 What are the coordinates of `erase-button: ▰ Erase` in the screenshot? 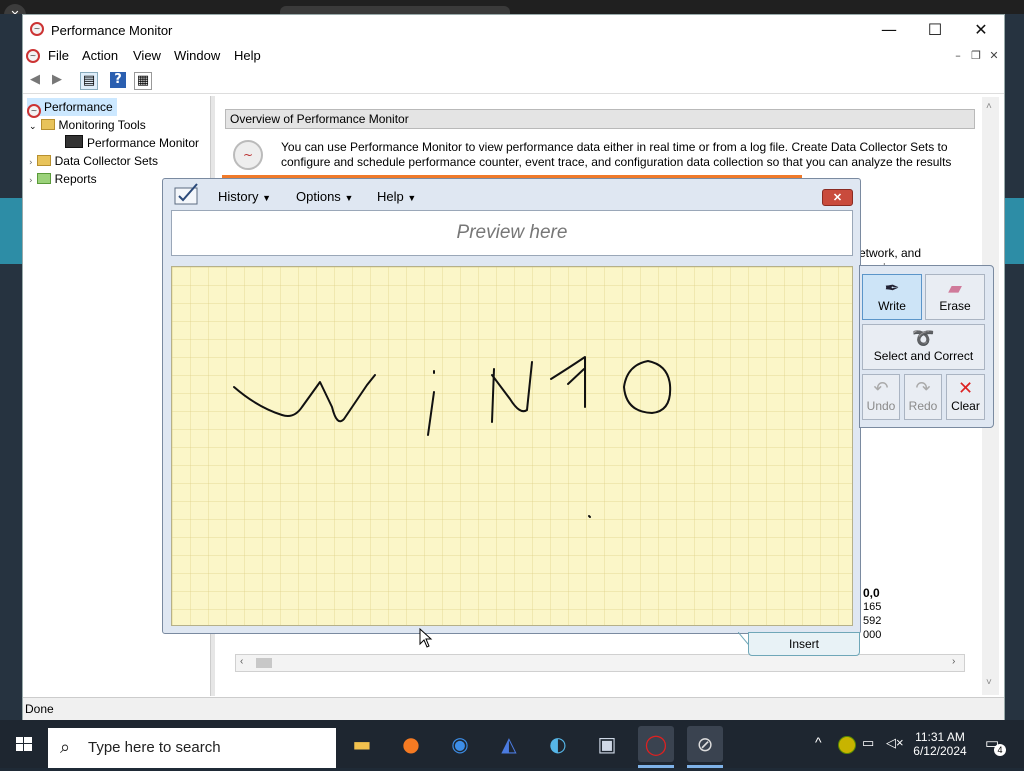 It's located at (955, 297).